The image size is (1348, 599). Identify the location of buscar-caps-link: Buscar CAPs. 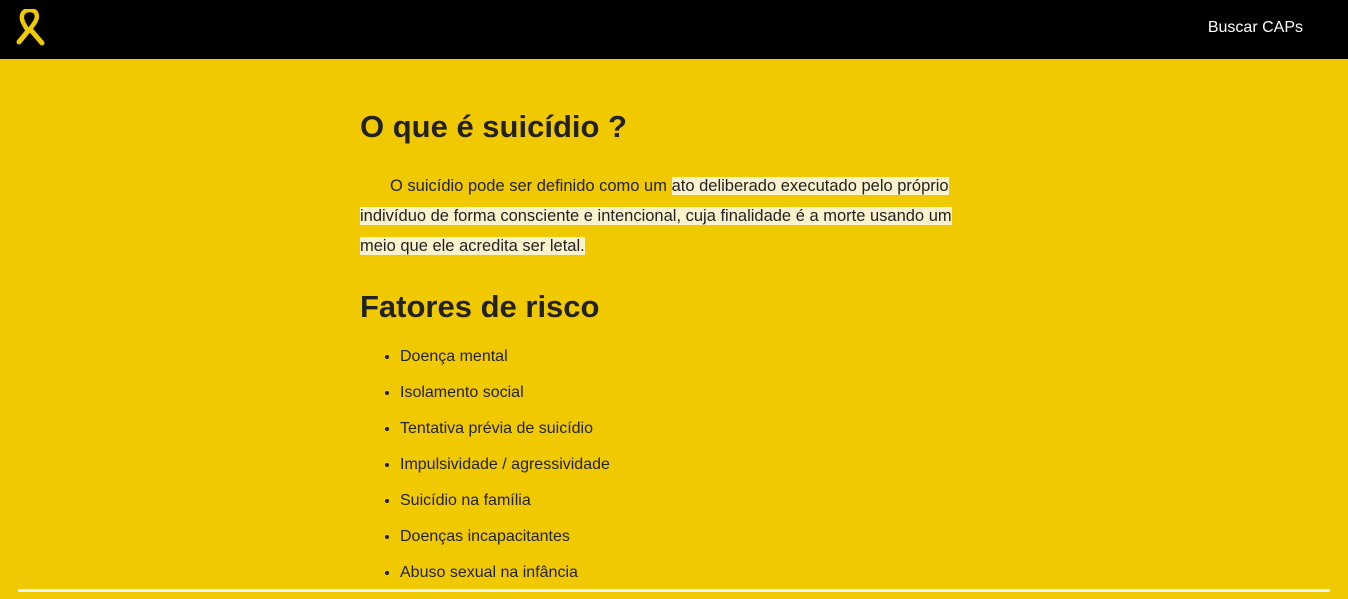
(1255, 28).